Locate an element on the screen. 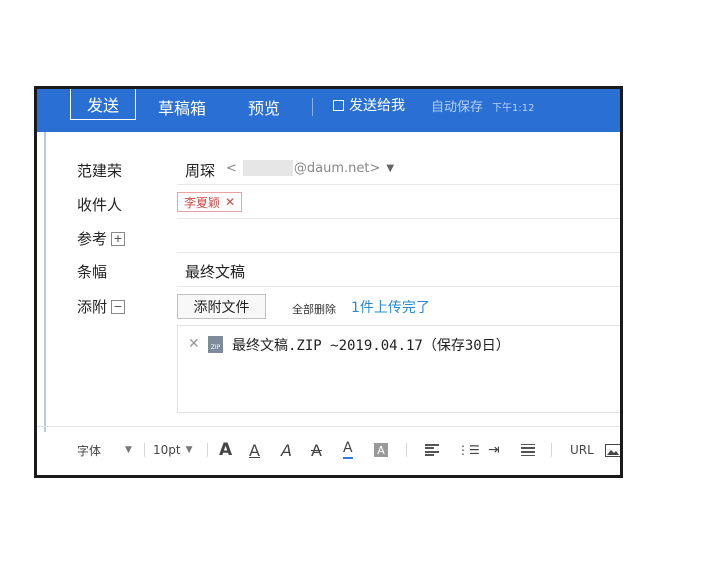  insert-image-icon is located at coordinates (612, 450).